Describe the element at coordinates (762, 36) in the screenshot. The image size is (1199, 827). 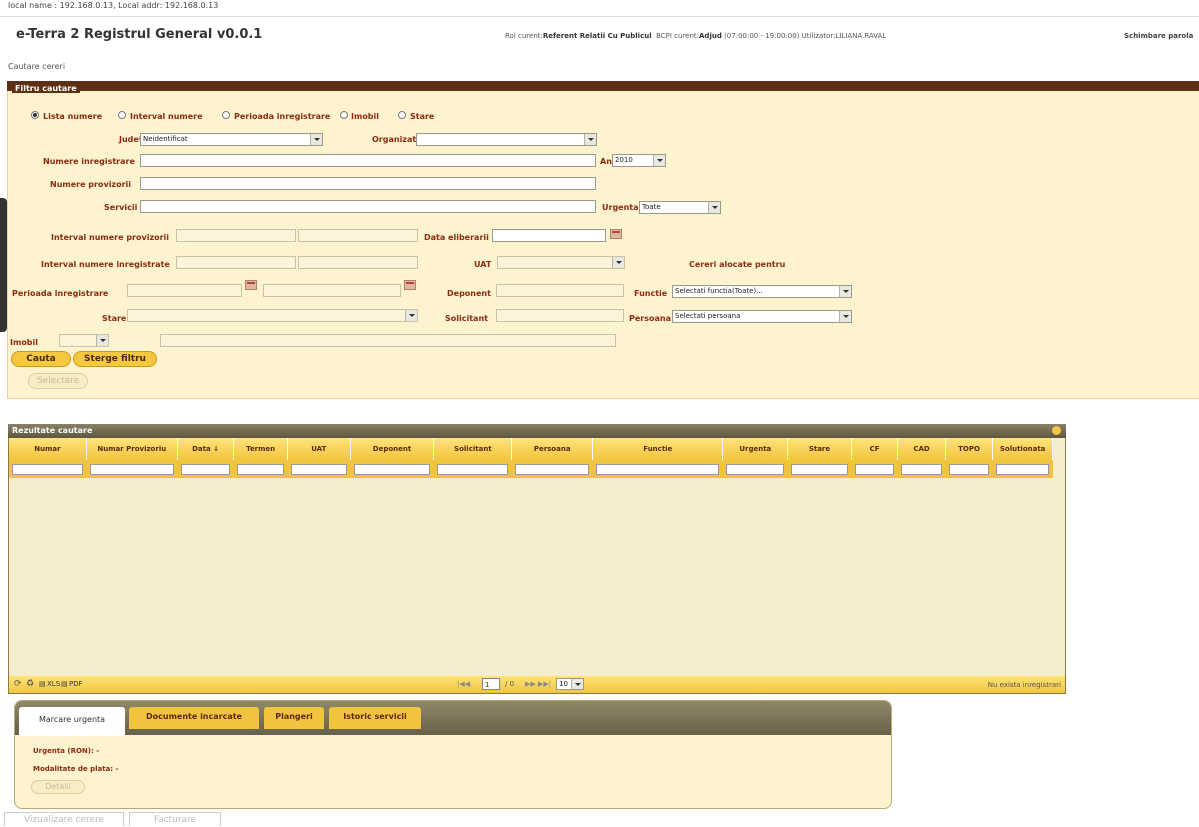
I see `bcpi-hours: (07:00:00 - 19:00:00)` at that location.